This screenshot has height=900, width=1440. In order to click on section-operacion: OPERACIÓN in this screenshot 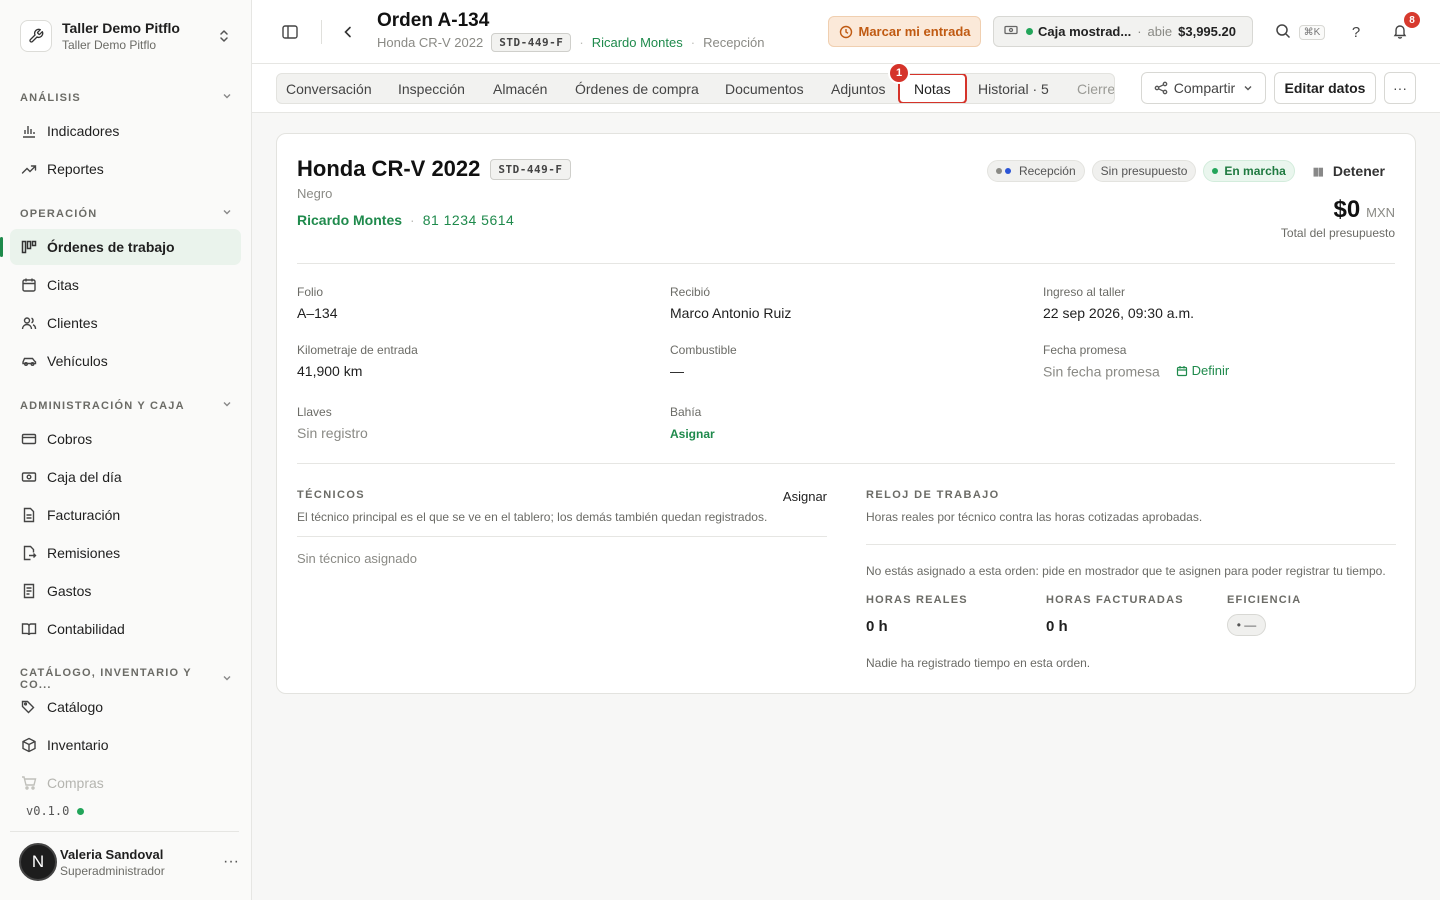, I will do `click(126, 213)`.